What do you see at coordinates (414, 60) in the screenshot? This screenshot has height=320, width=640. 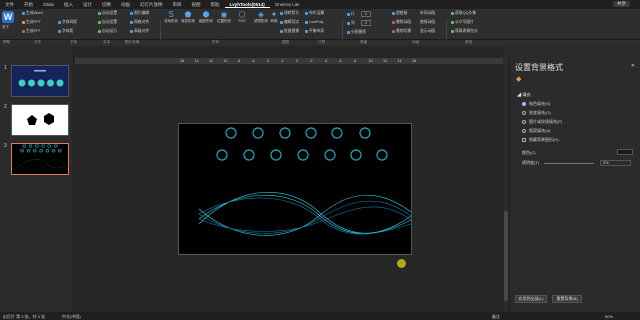 I see `ruler-tick-label: 16` at bounding box center [414, 60].